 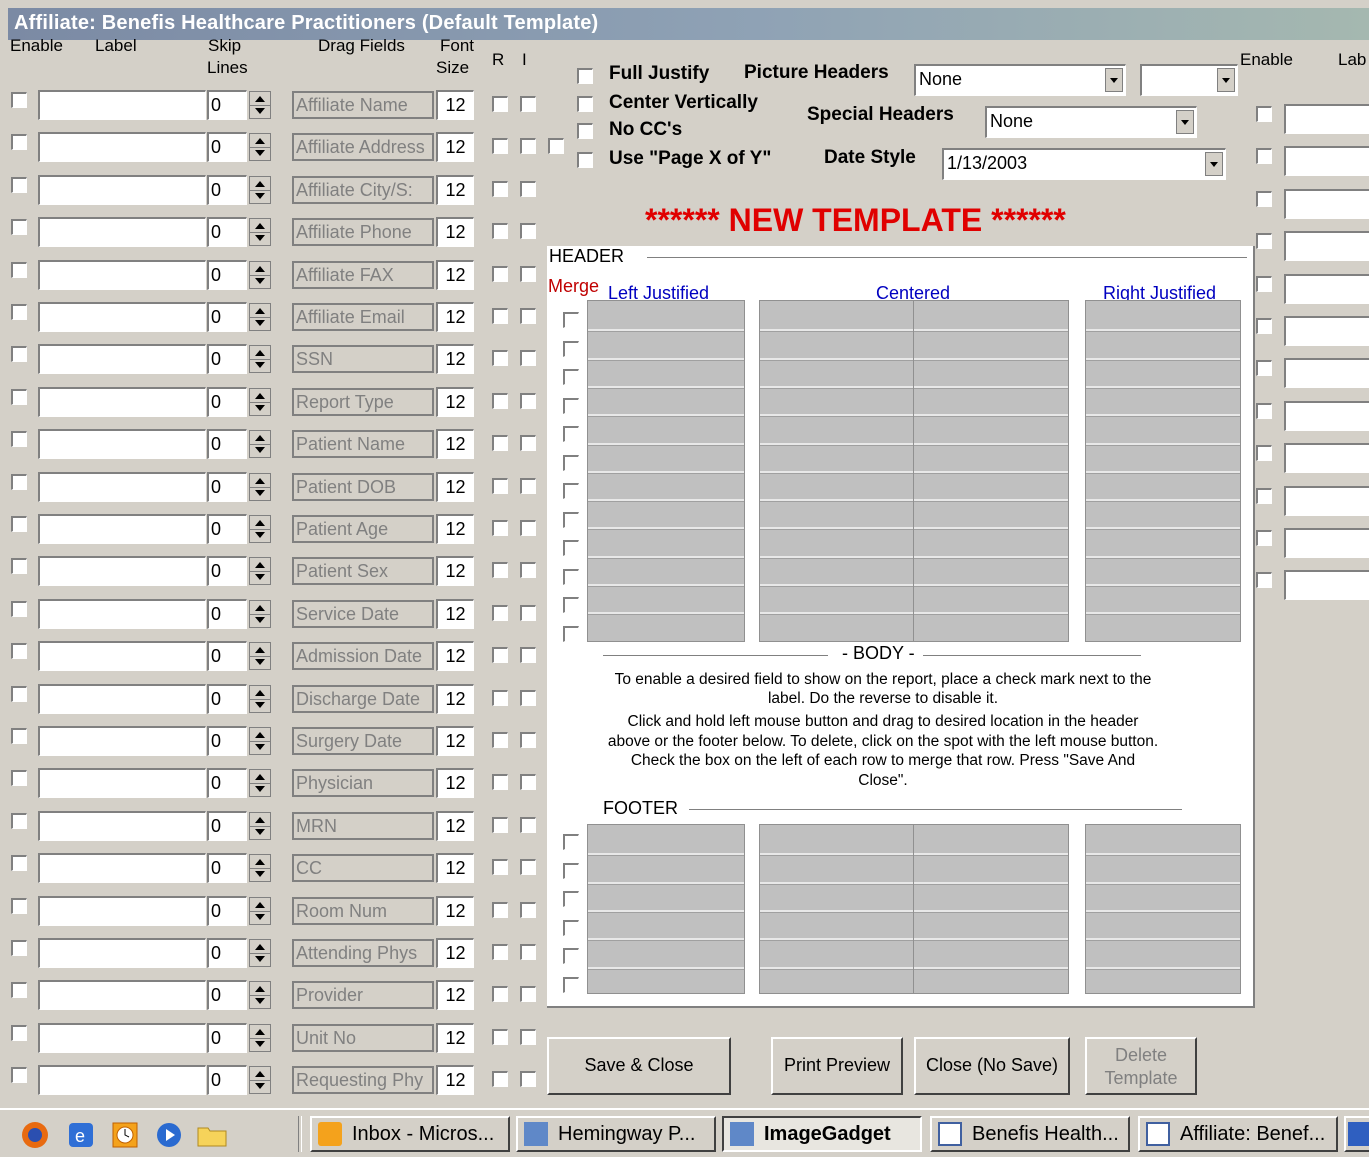 What do you see at coordinates (991, 909) in the screenshot?
I see `footer-center-right-column` at bounding box center [991, 909].